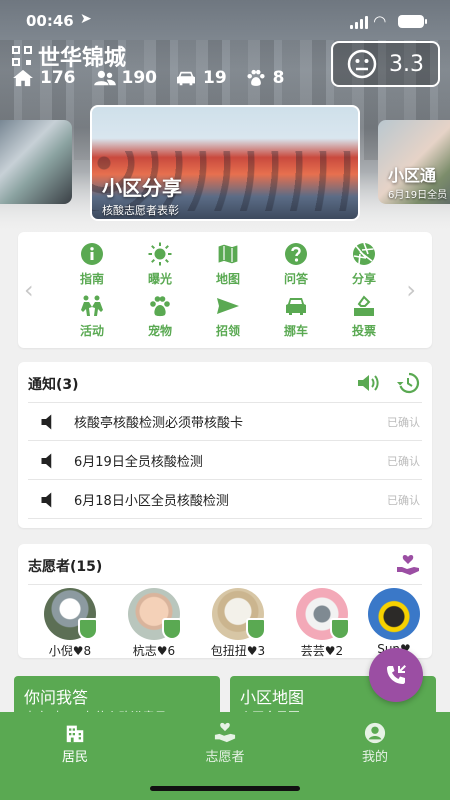 The width and height of the screenshot is (450, 800). I want to click on call-fab-button, so click(396, 675).